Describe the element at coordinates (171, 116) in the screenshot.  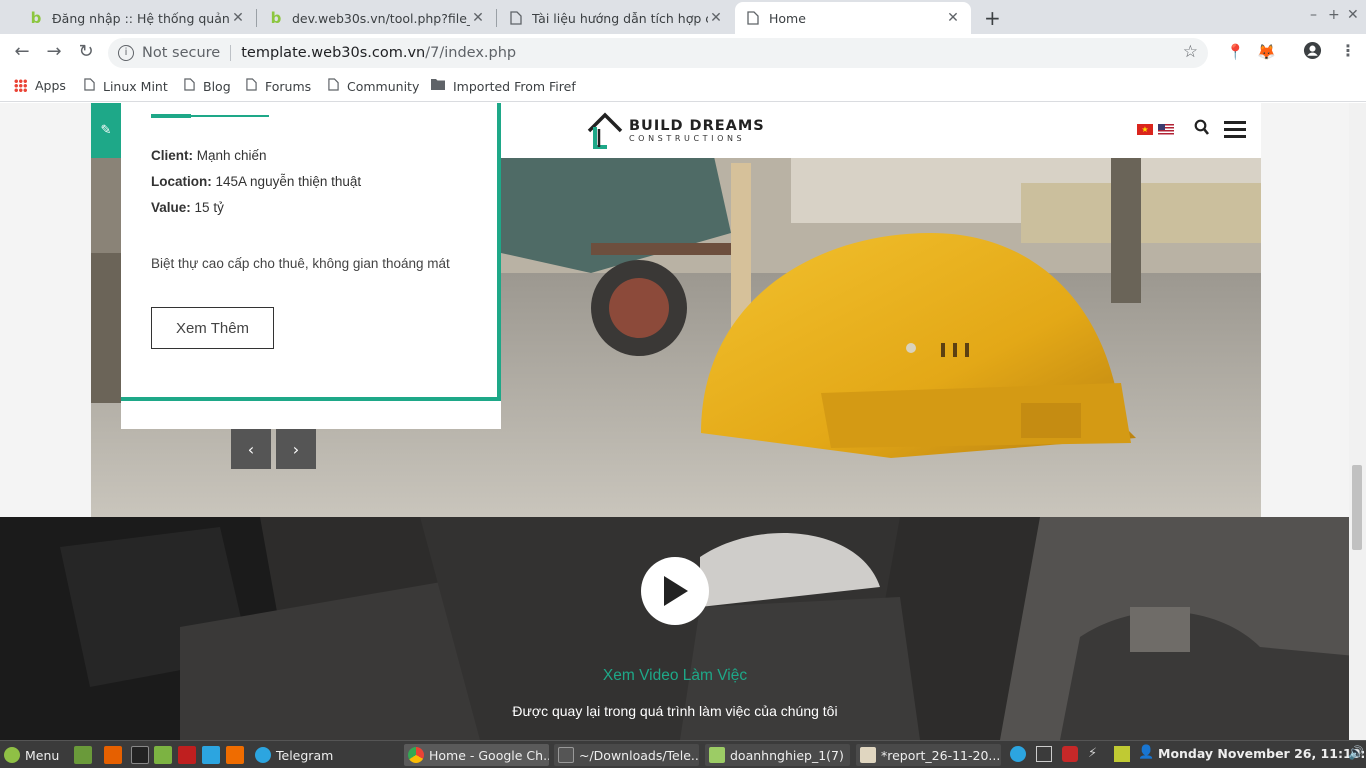
I see `card-divider-accent` at that location.